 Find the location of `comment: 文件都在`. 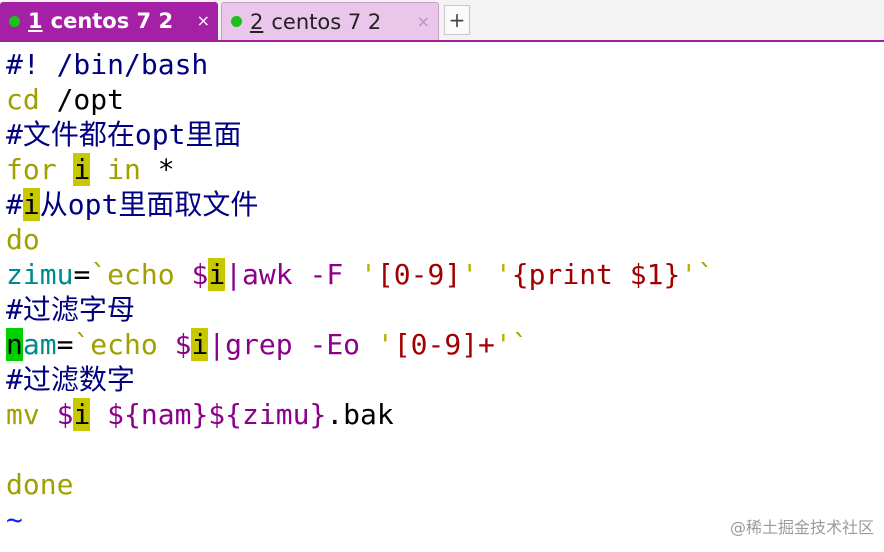

comment: 文件都在 is located at coordinates (78, 134).